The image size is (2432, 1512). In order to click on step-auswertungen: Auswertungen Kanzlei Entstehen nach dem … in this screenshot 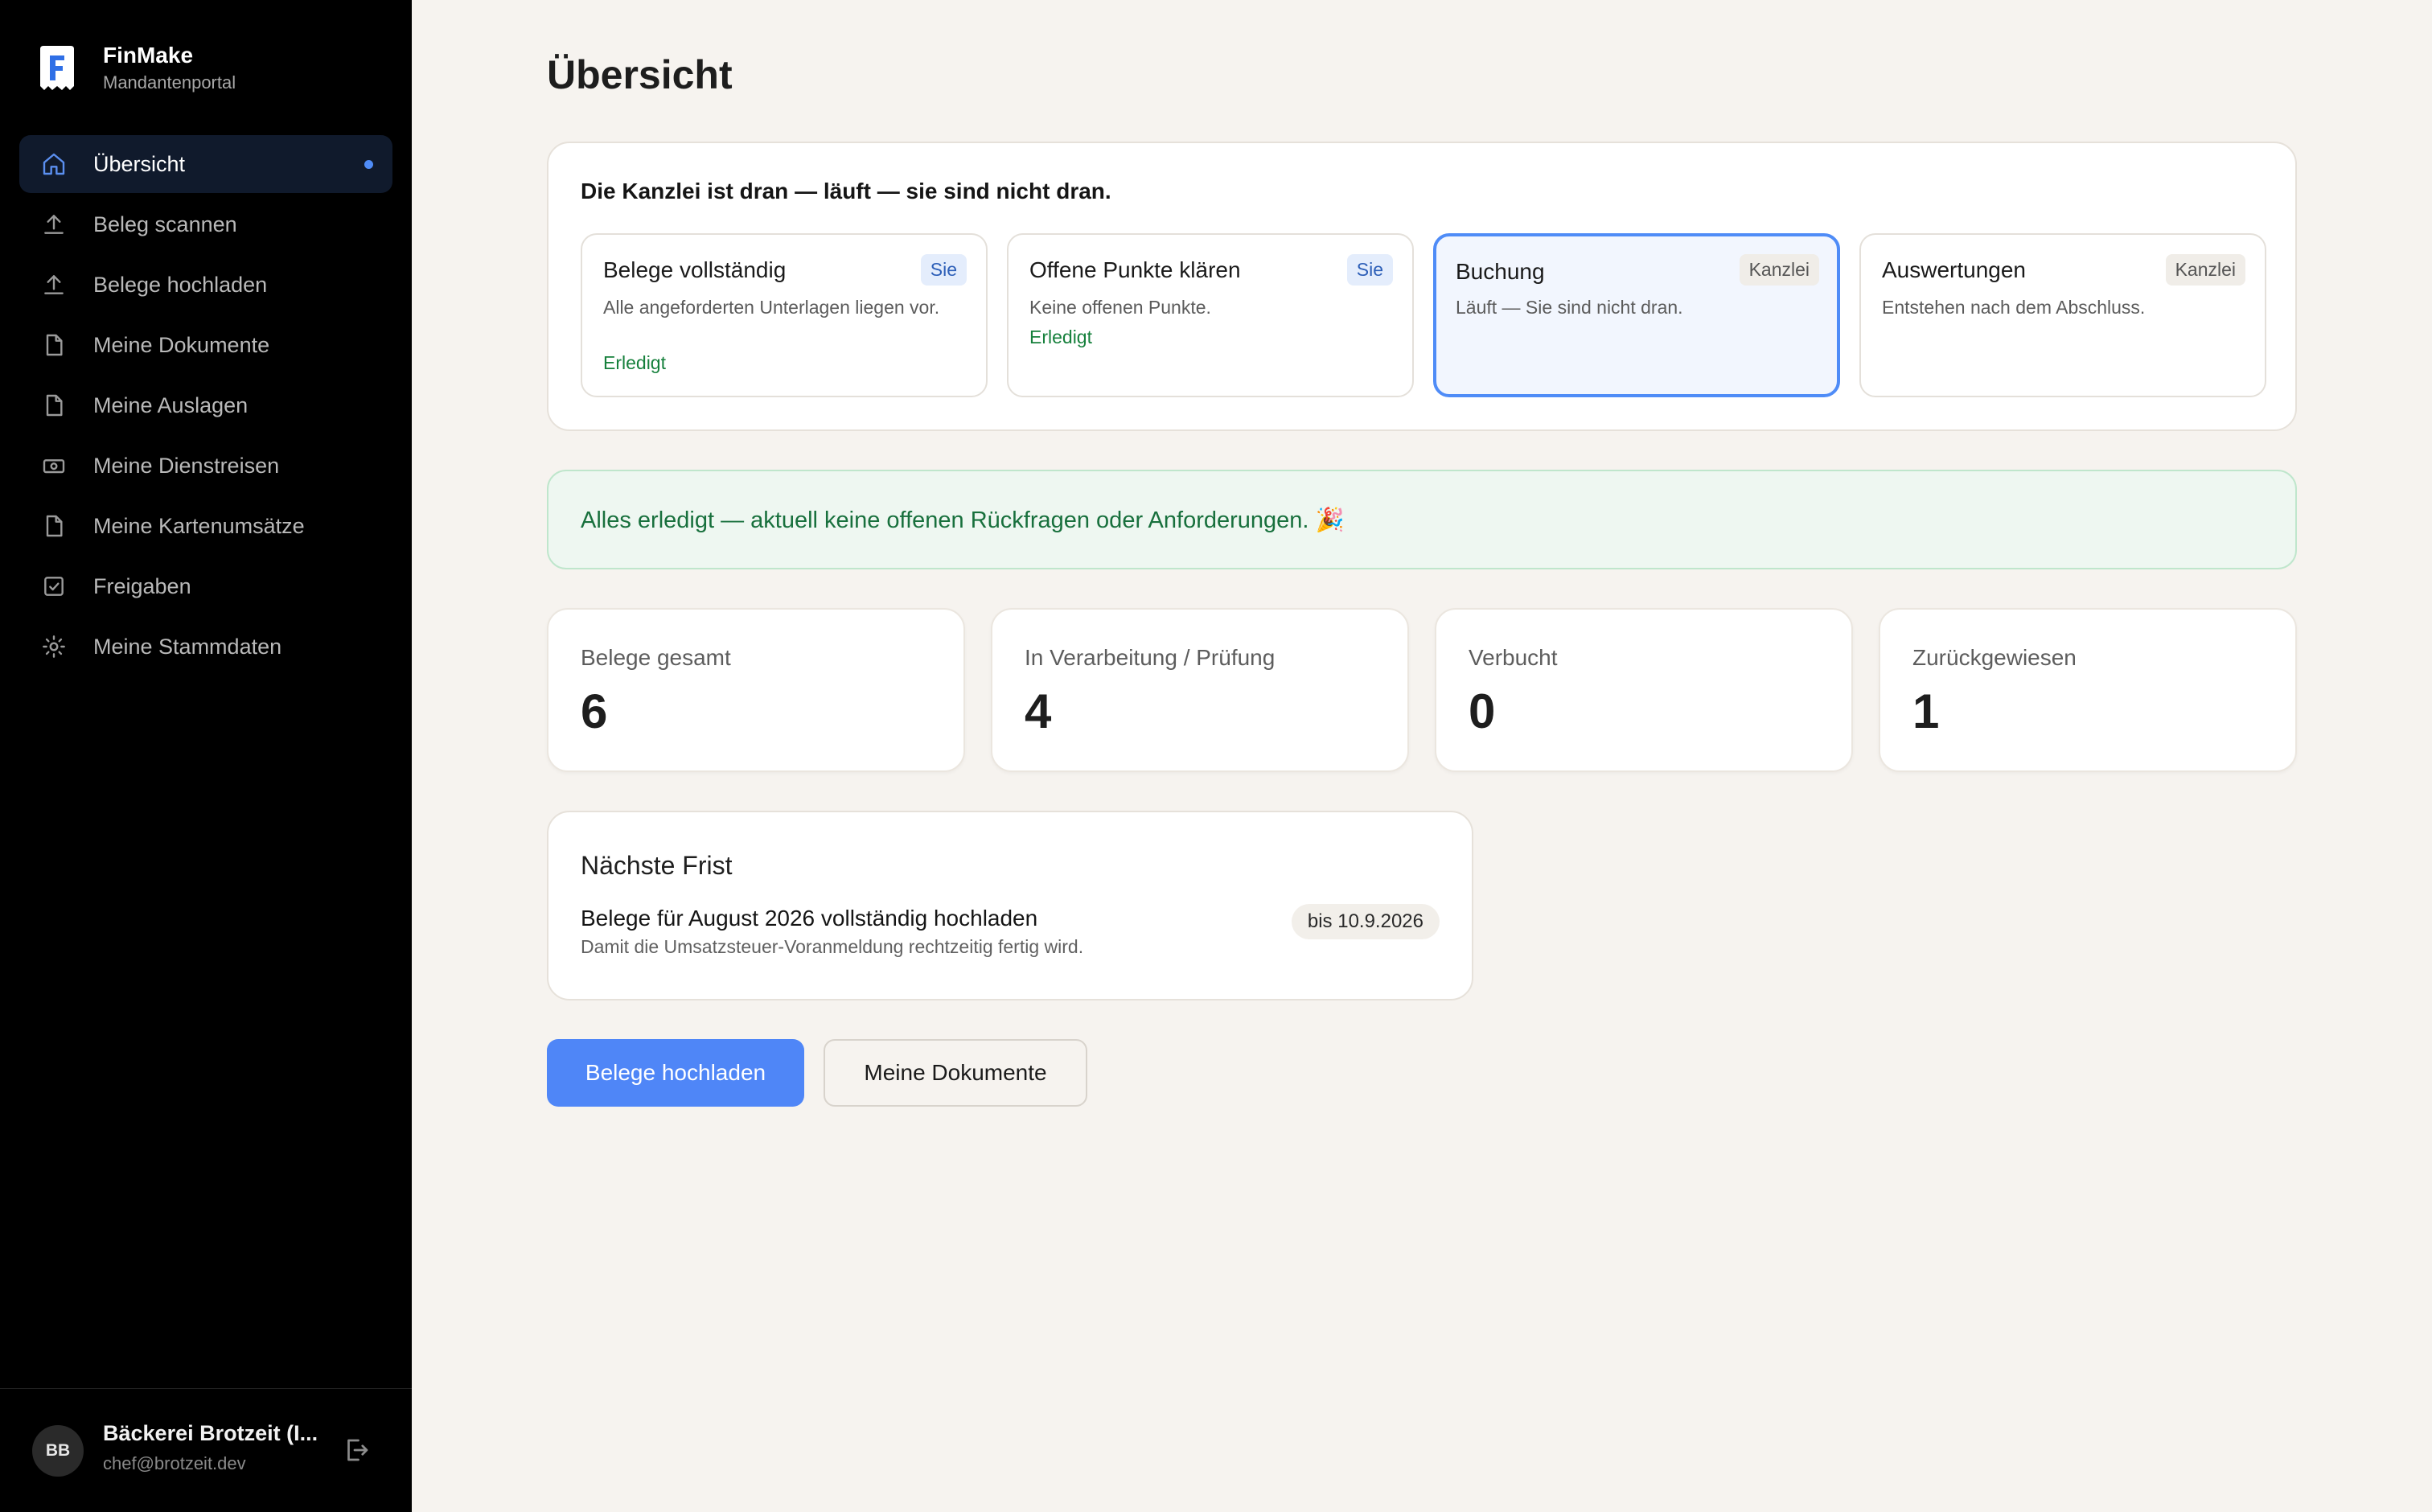, I will do `click(2062, 315)`.